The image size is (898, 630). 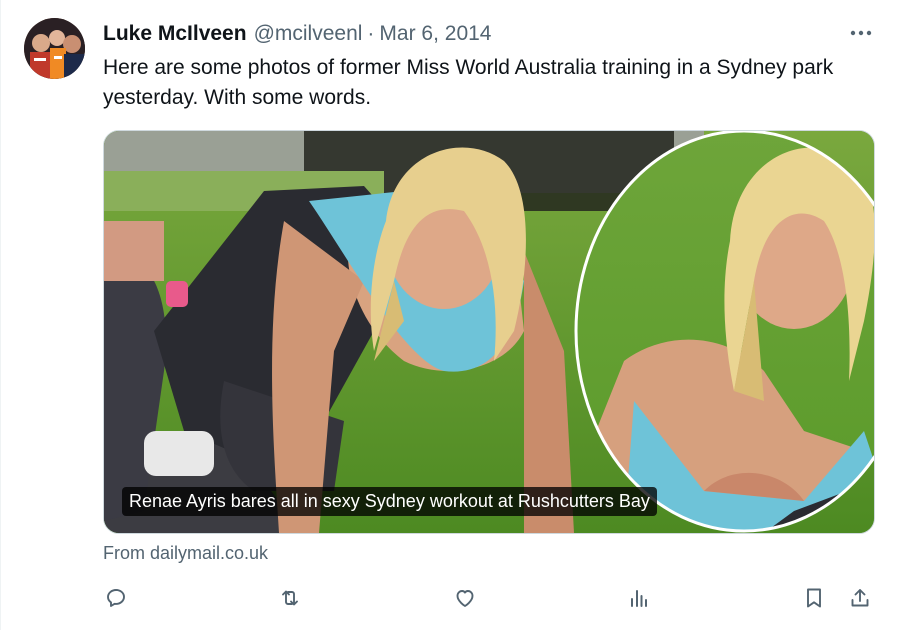 I want to click on bookmark-button, so click(x=814, y=598).